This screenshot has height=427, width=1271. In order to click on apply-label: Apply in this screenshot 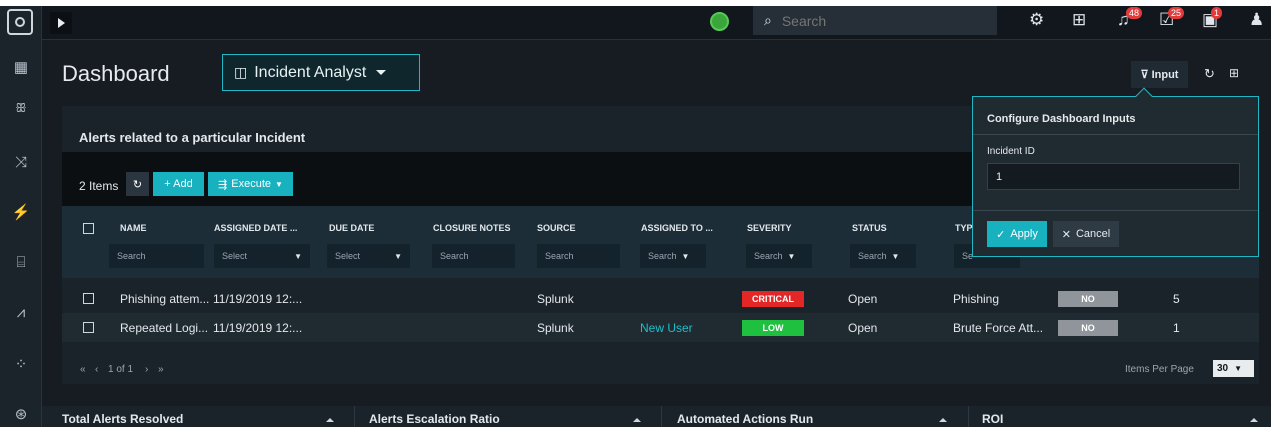, I will do `click(1024, 234)`.